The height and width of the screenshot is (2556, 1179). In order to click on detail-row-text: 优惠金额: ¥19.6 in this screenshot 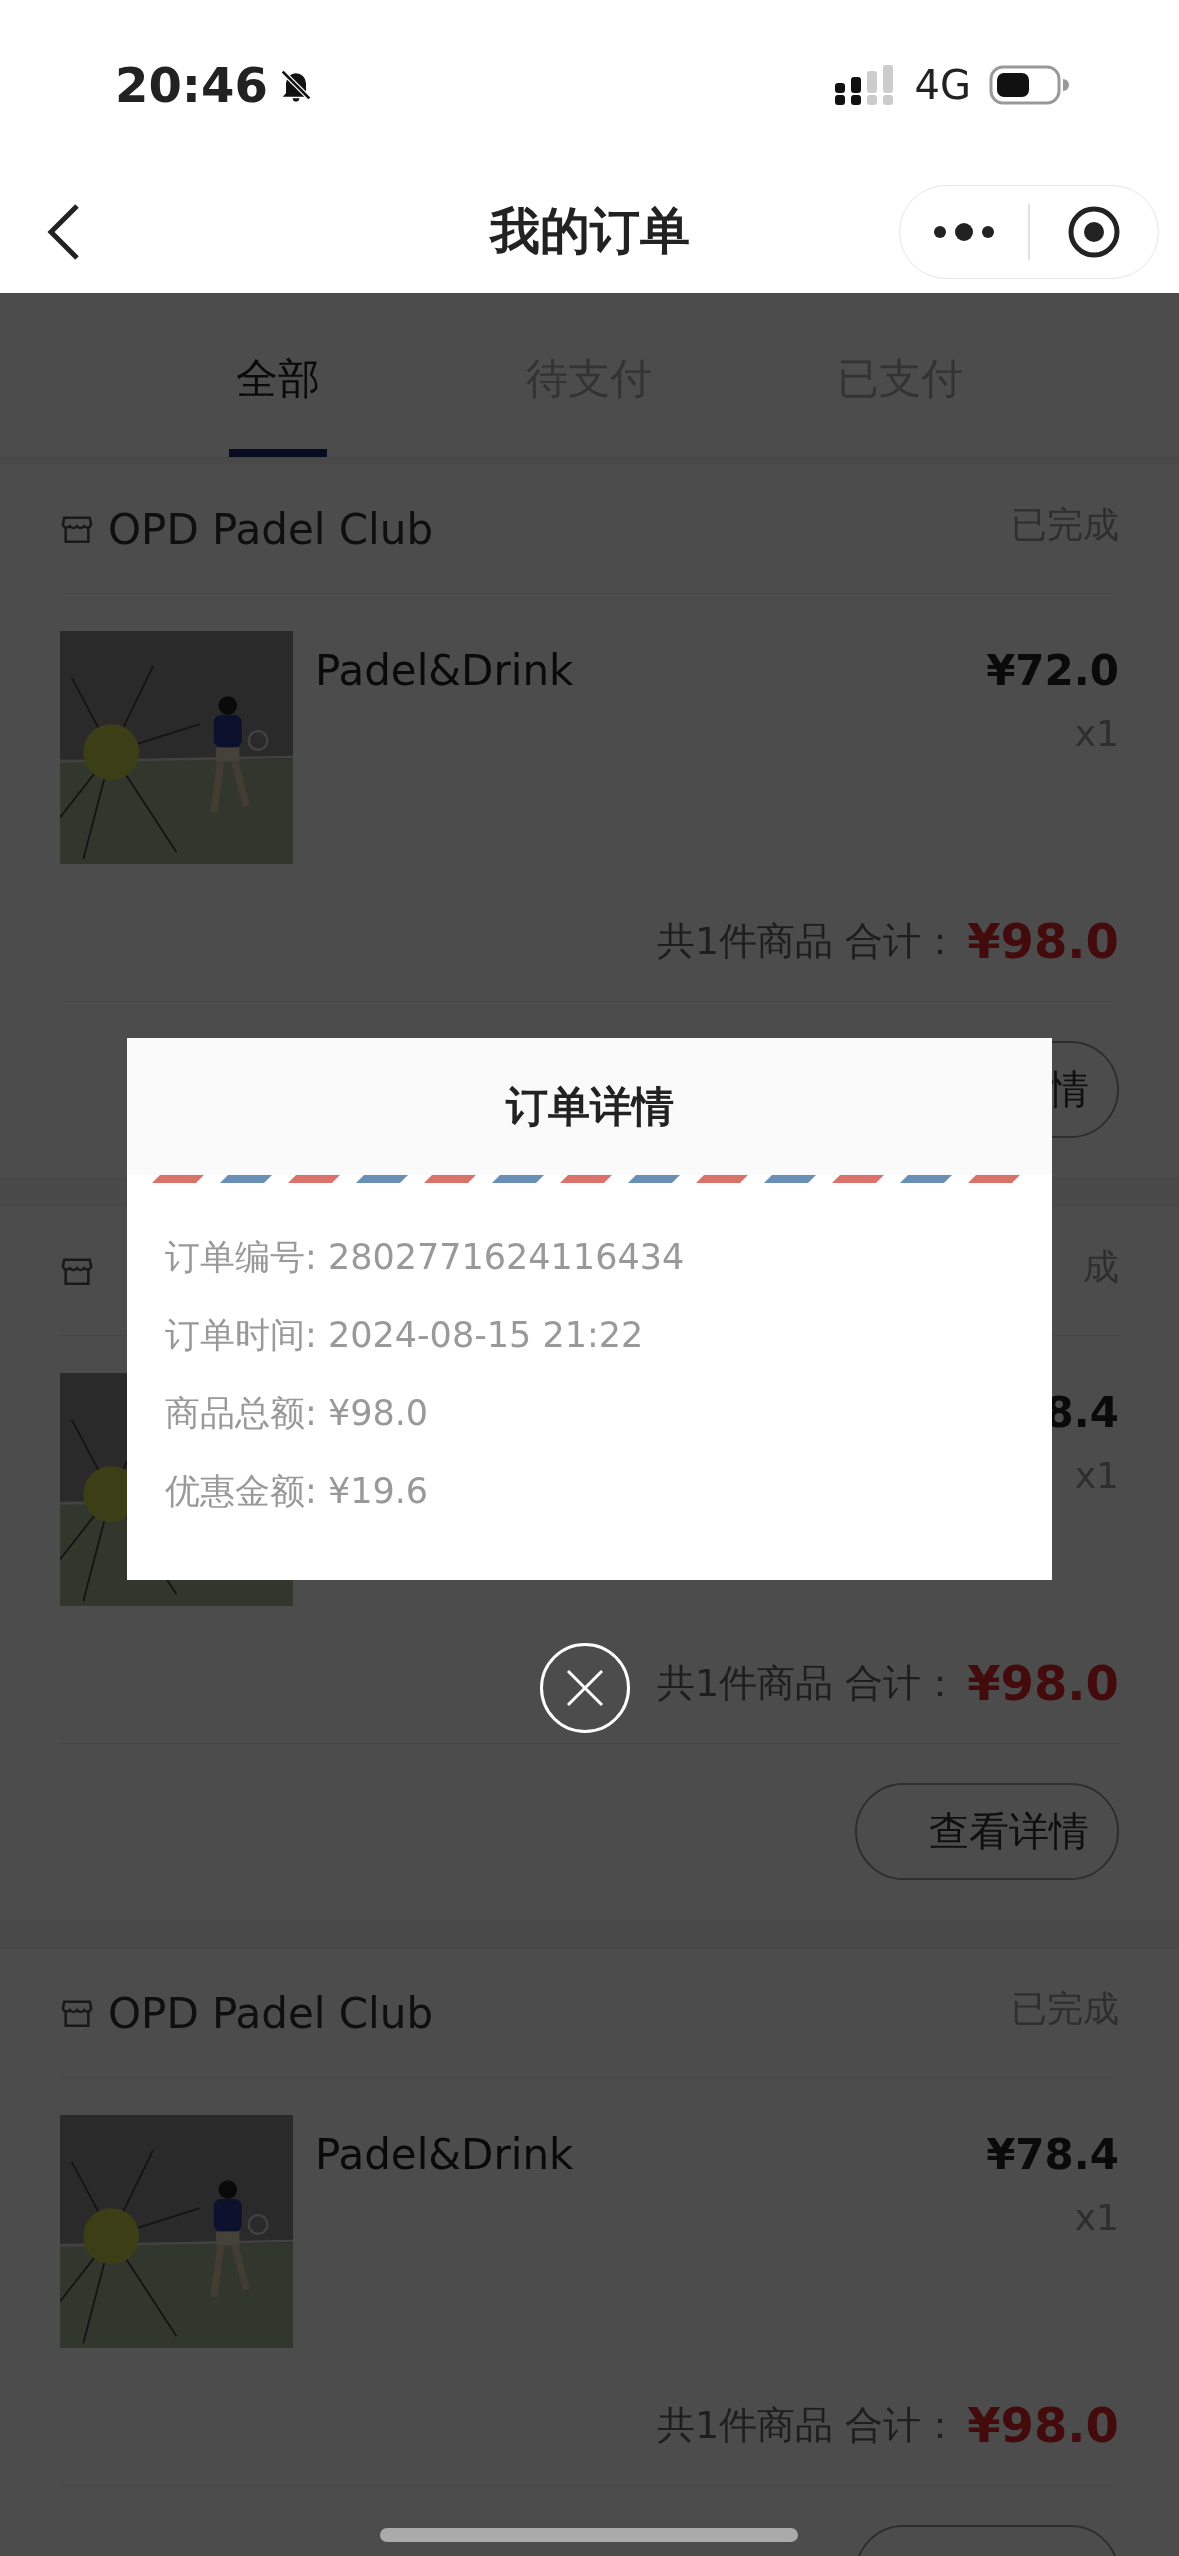, I will do `click(297, 1491)`.